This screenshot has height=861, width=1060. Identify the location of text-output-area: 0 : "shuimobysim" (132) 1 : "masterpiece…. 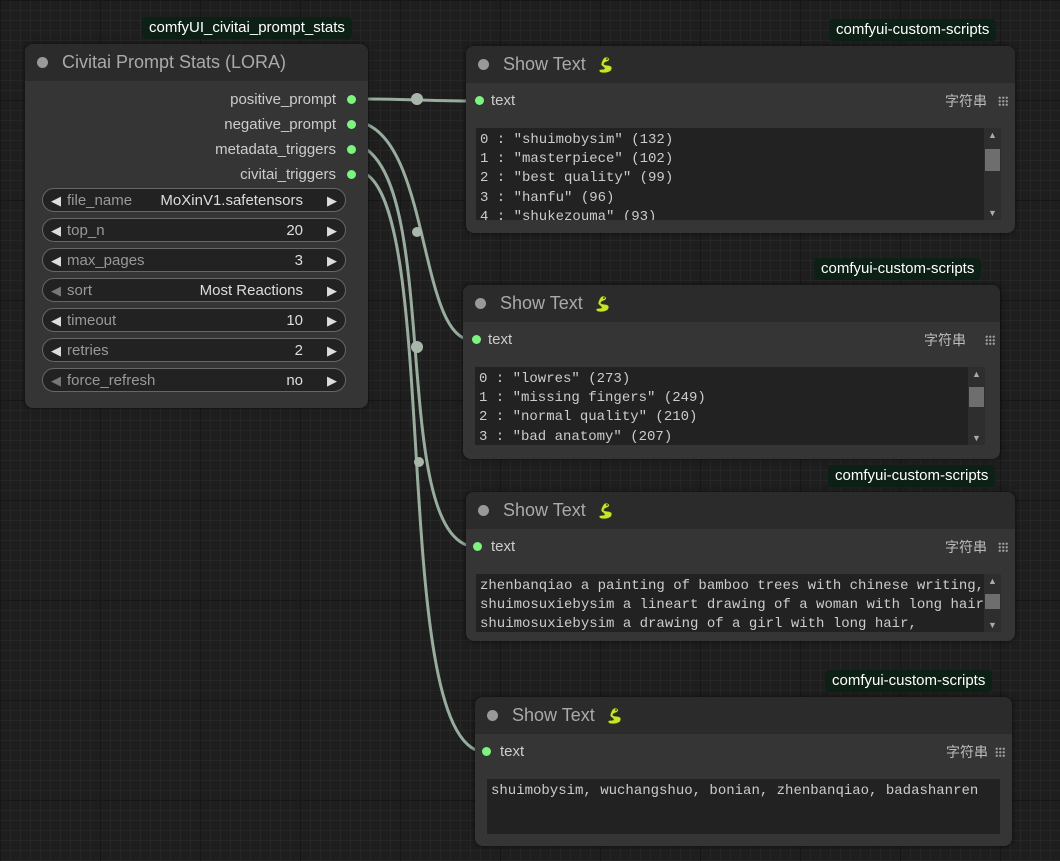
(730, 174).